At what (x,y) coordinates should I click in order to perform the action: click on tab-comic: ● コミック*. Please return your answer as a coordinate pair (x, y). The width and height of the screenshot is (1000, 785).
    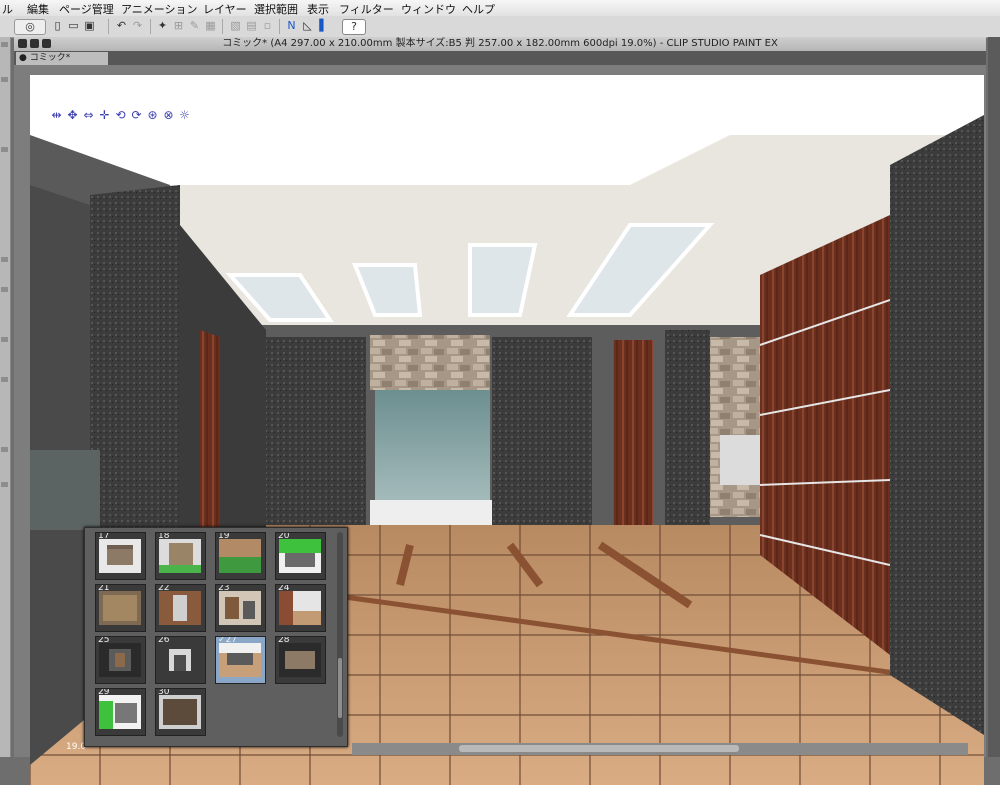
    Looking at the image, I should click on (62, 58).